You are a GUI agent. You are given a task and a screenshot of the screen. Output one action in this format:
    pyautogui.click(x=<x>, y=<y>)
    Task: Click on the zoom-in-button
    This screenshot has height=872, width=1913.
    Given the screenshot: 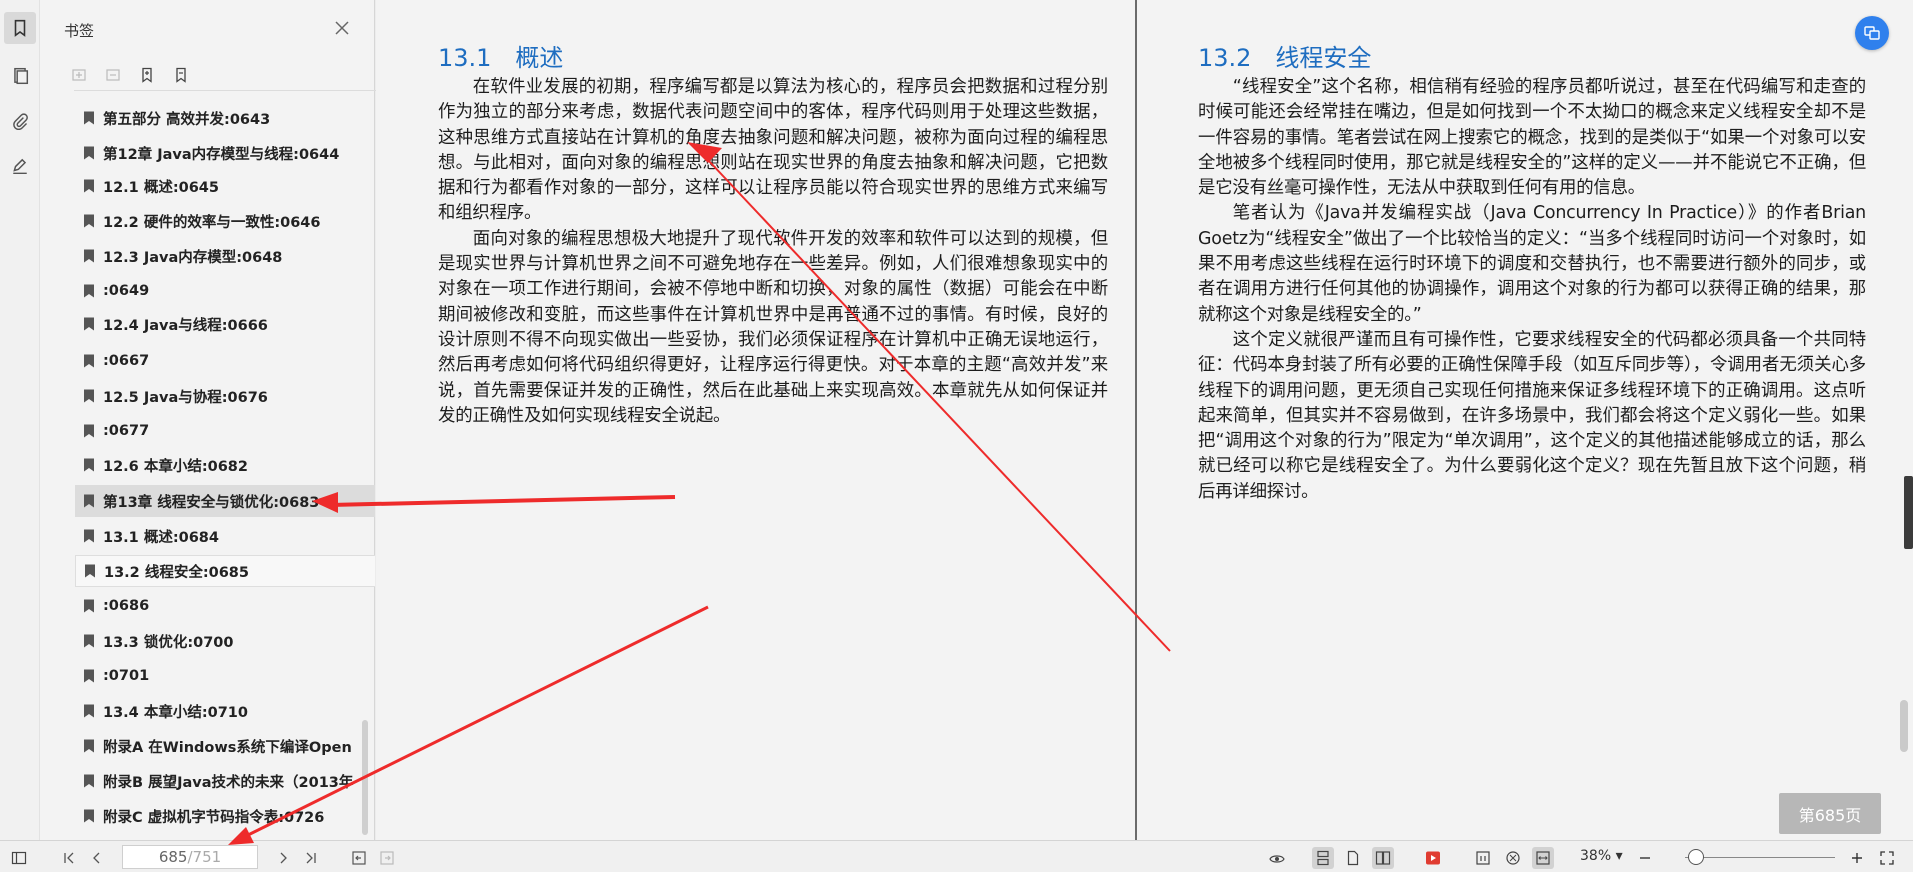 What is the action you would take?
    pyautogui.click(x=1857, y=858)
    